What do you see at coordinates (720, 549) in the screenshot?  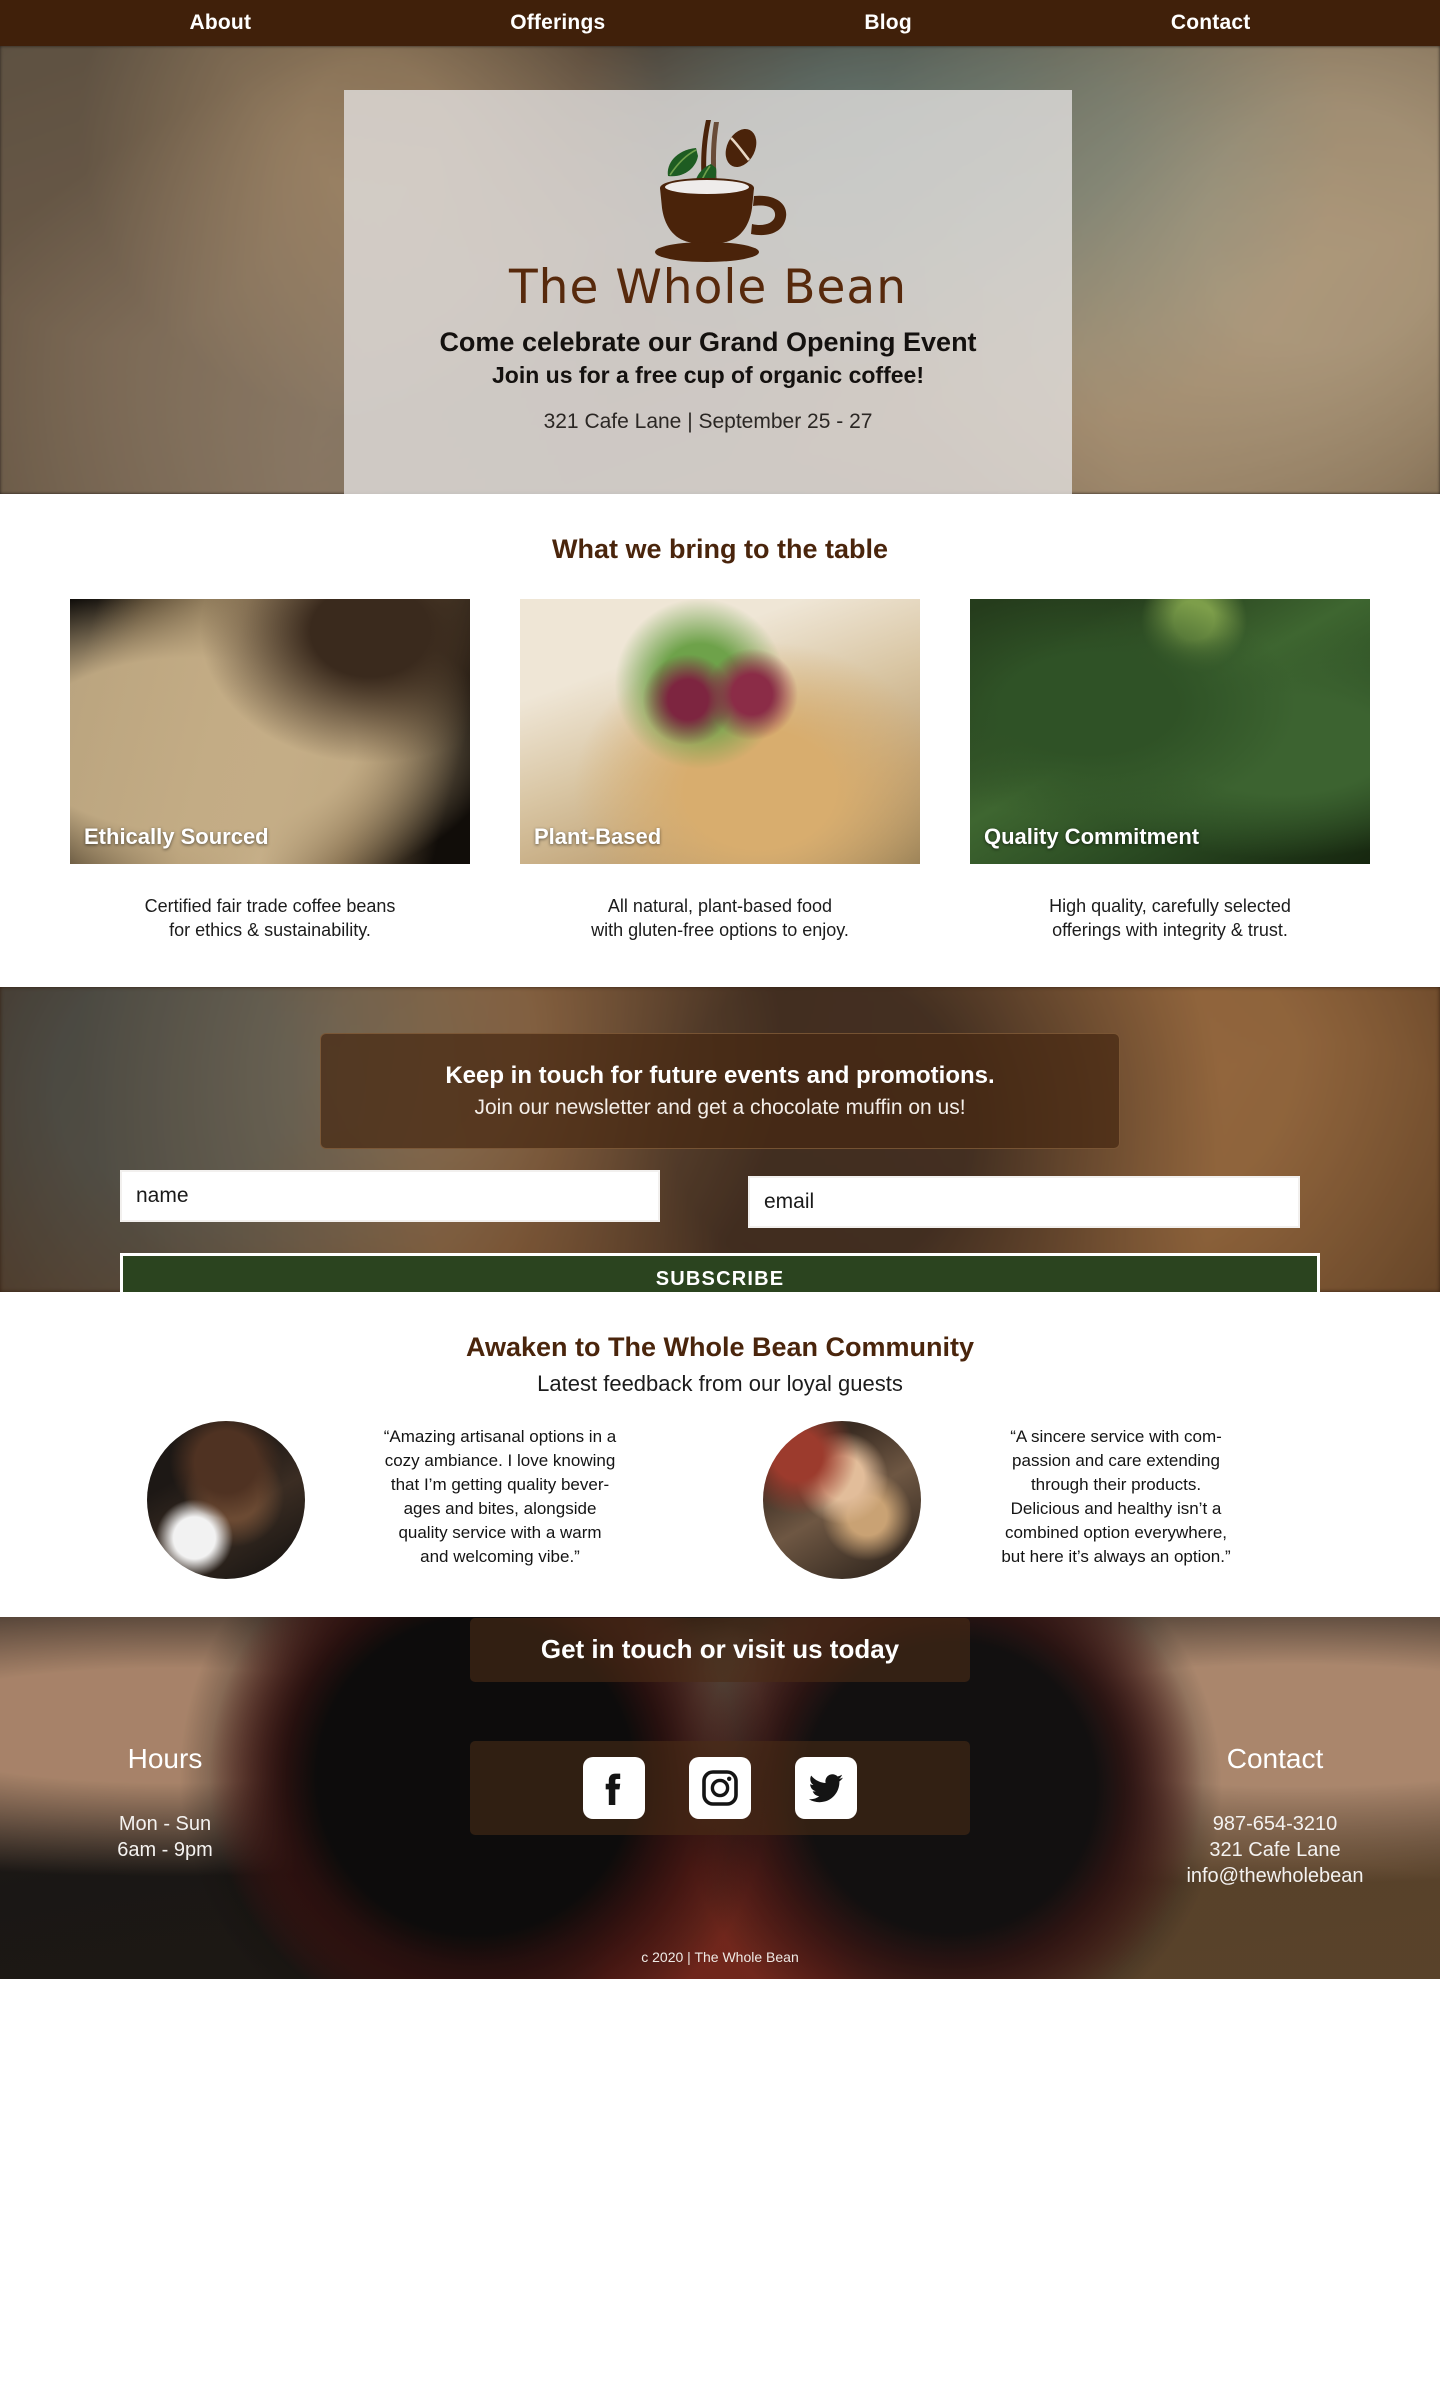 I see `features-title: What we bring to the table` at bounding box center [720, 549].